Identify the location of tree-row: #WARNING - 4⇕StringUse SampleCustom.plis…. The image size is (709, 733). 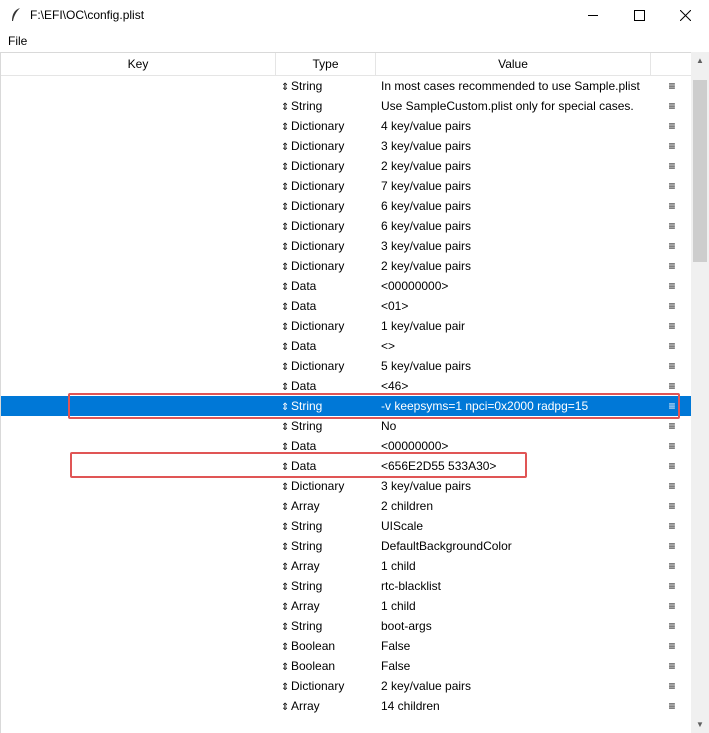
(346, 106).